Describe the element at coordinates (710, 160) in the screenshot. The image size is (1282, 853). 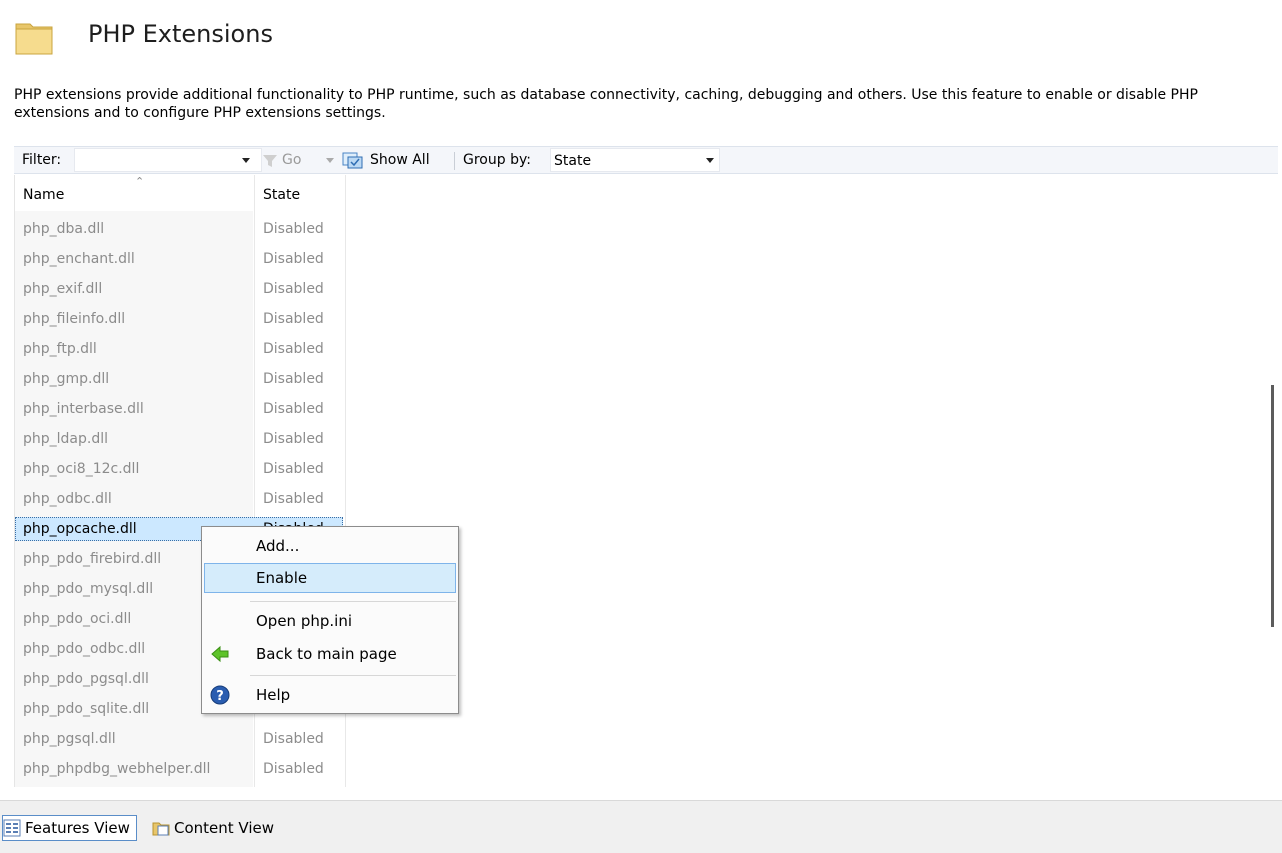
I see `group-by-dropdown-icon` at that location.